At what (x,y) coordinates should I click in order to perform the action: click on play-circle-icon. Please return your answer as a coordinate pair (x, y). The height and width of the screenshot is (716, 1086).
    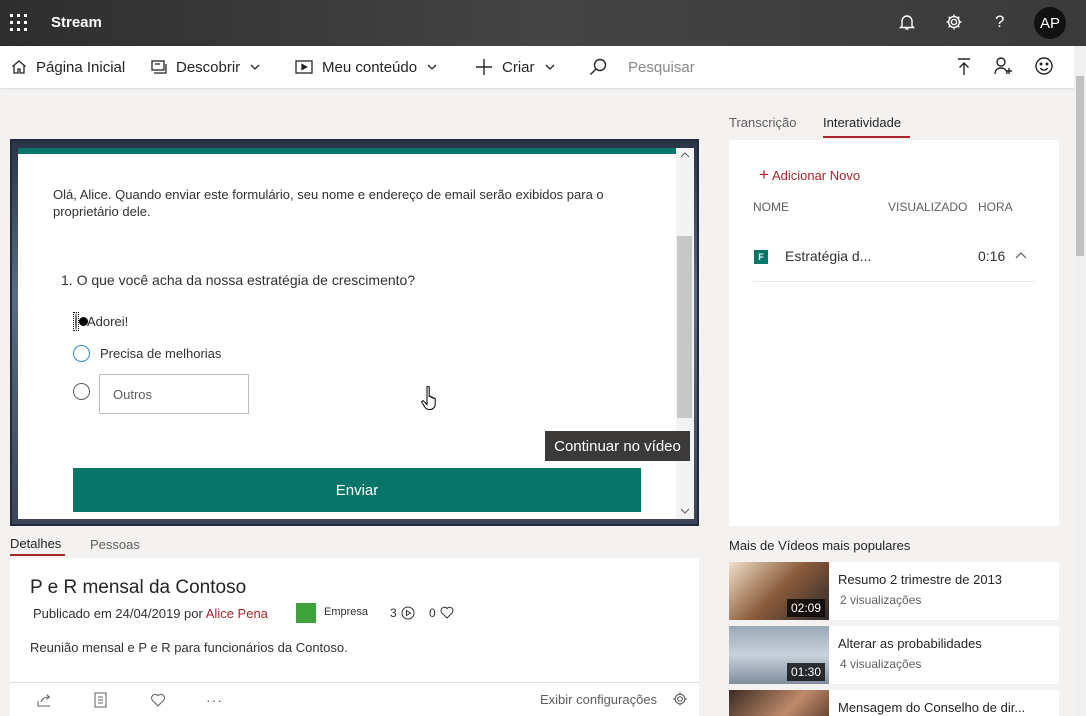
    Looking at the image, I should click on (408, 613).